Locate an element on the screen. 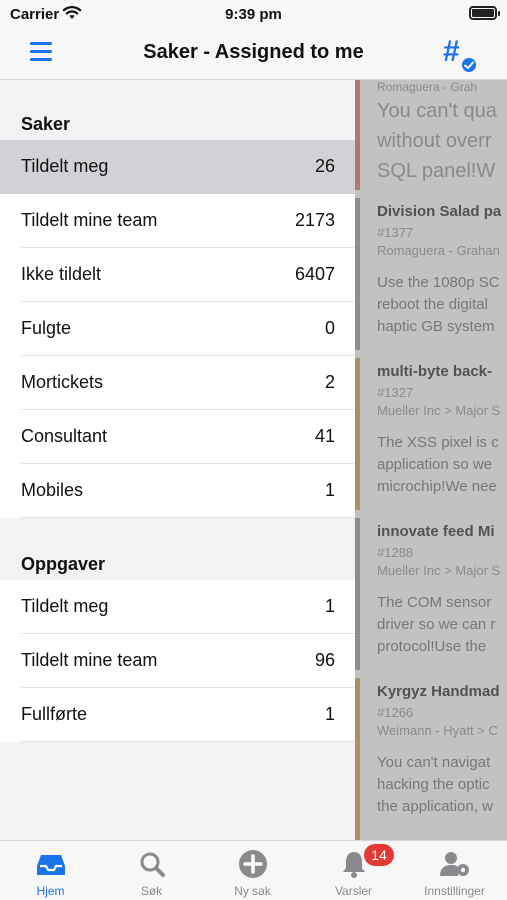  clock: 9:39 pm is located at coordinates (253, 14).